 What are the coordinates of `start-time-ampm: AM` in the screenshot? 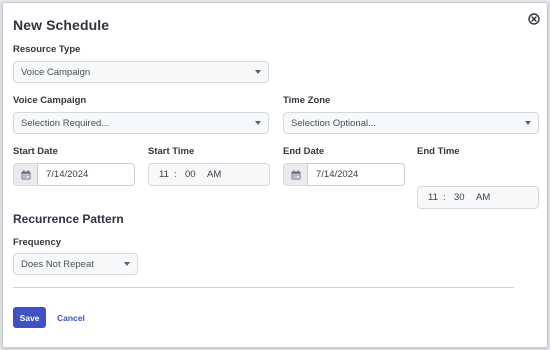 It's located at (214, 174).